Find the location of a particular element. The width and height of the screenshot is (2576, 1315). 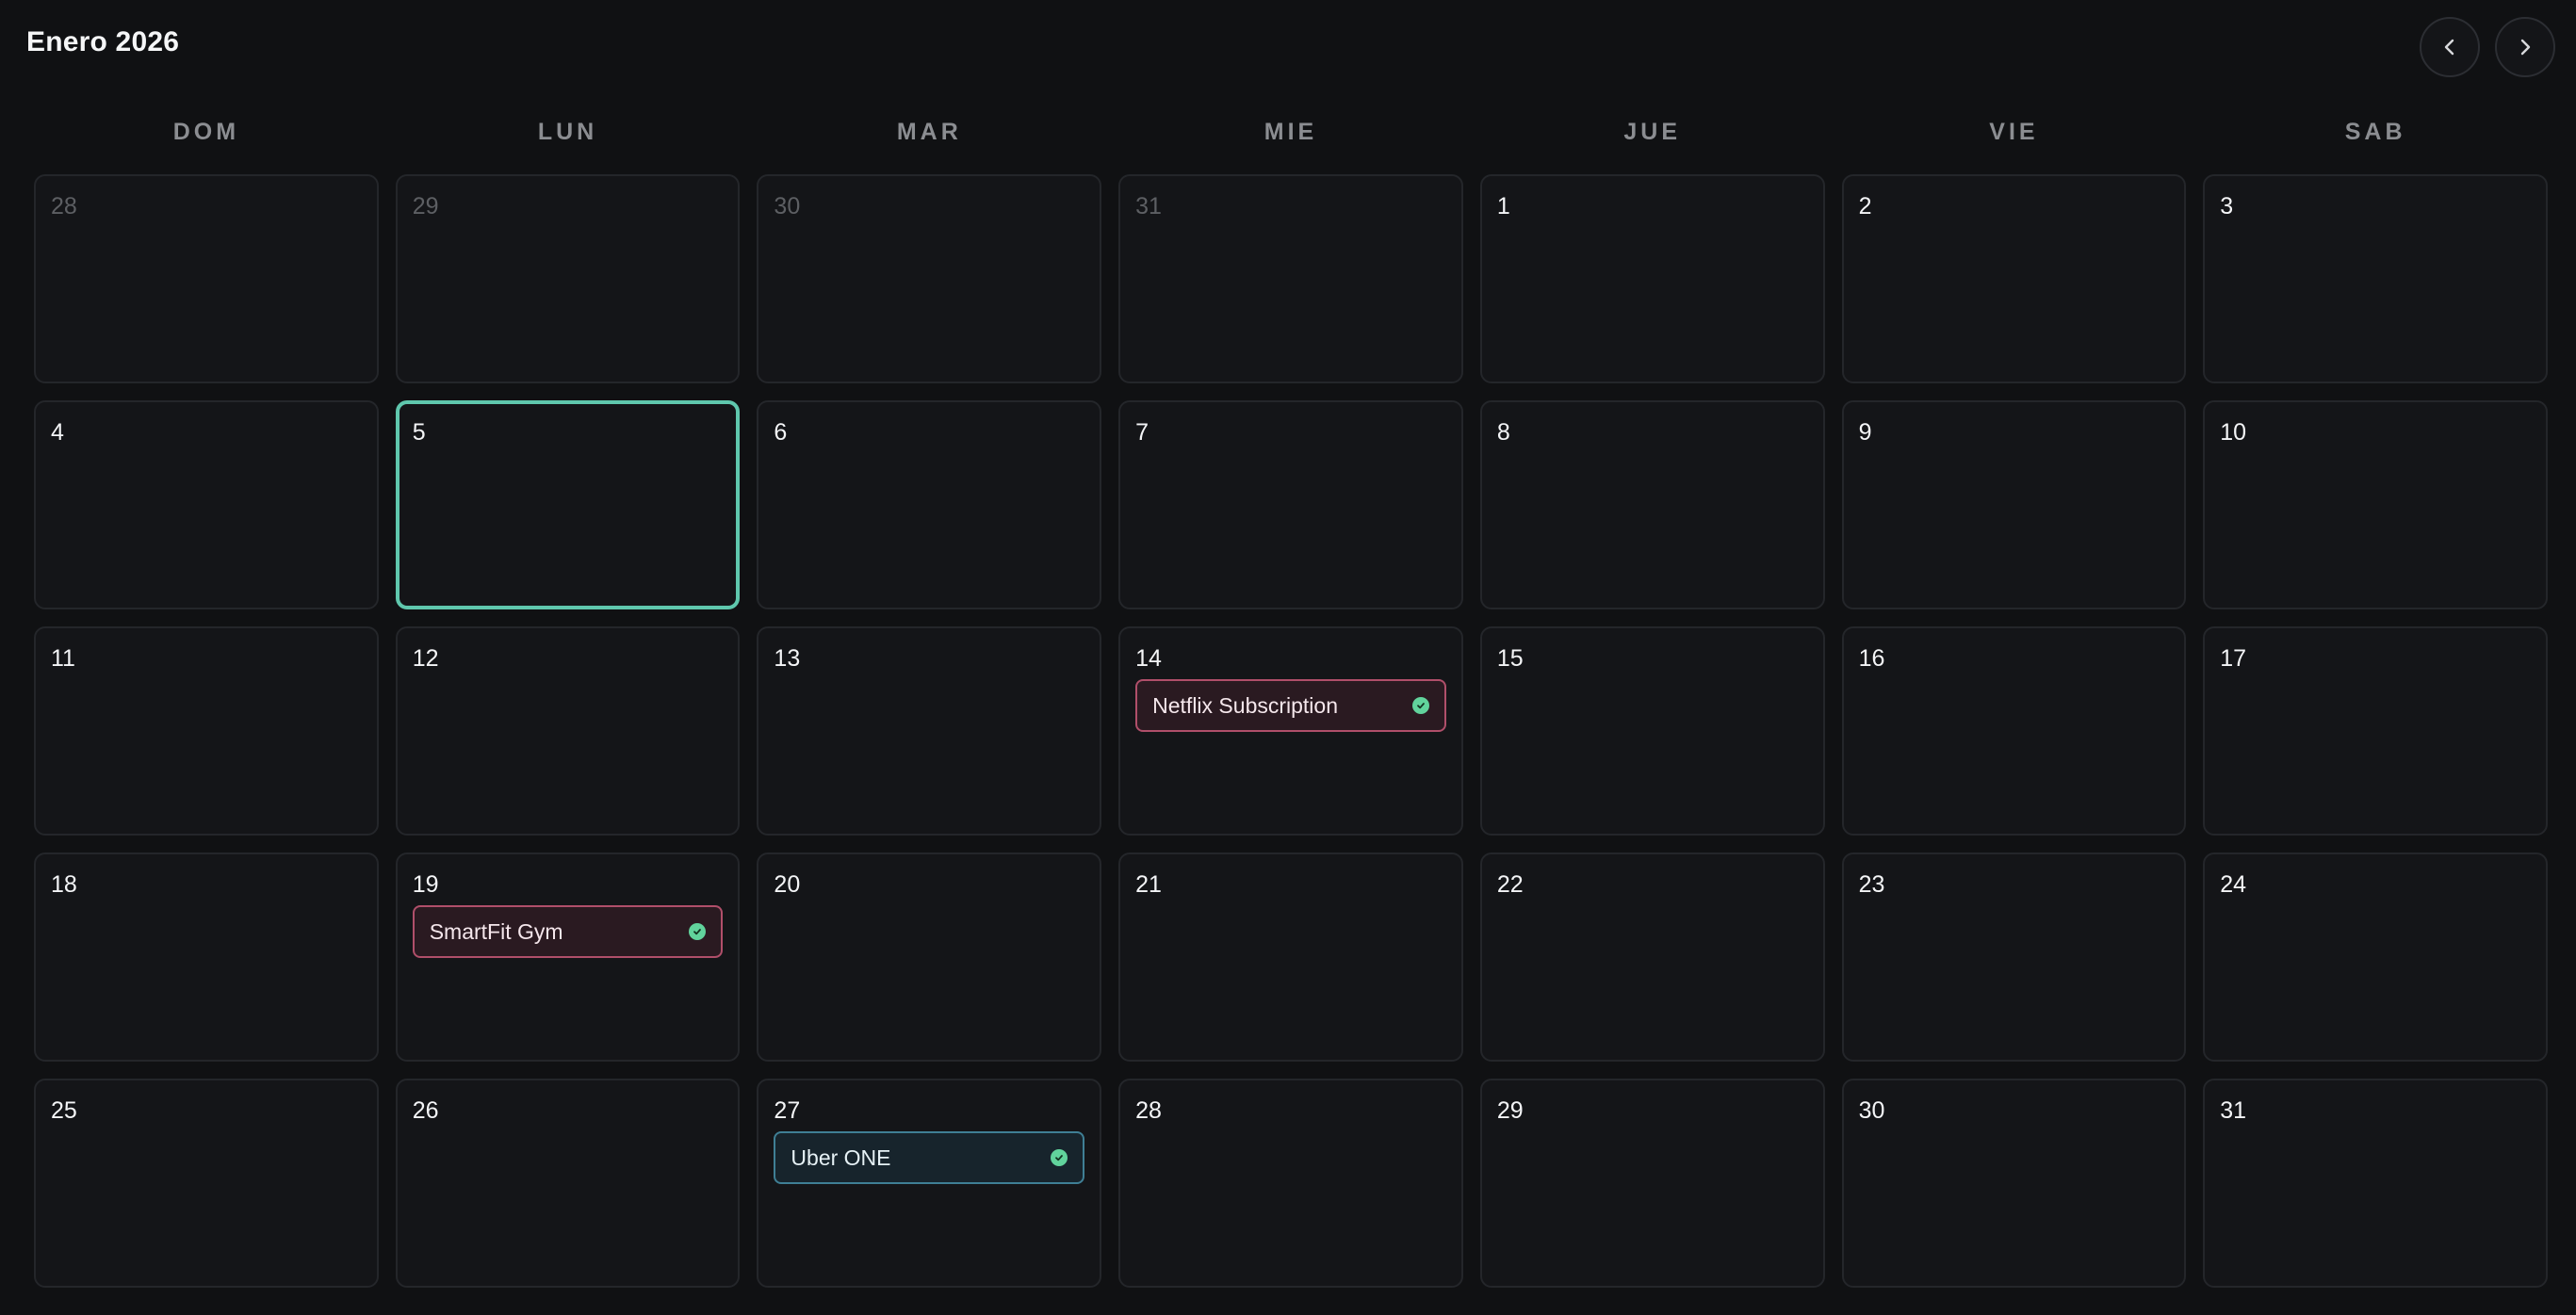

event-chip: Uber ONE is located at coordinates (929, 1157).